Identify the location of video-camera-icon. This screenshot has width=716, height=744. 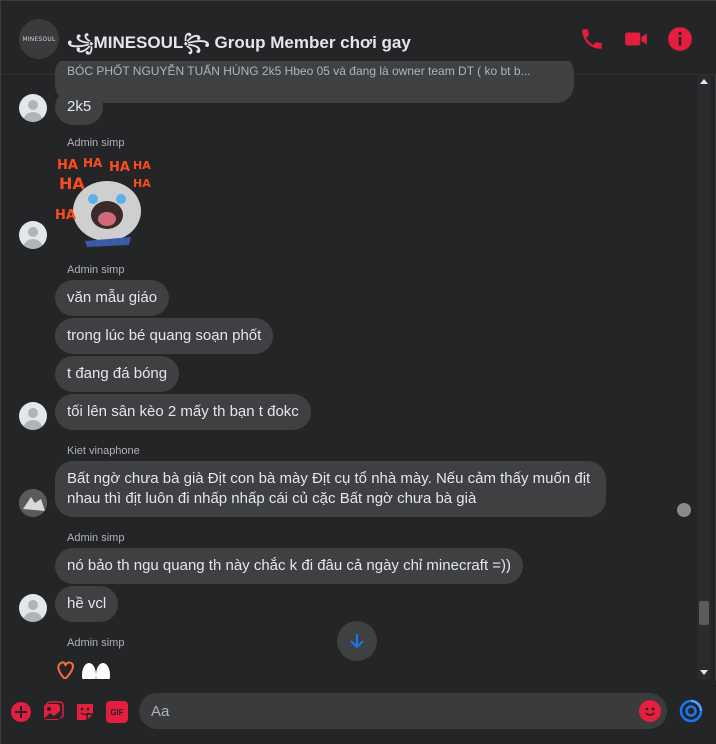
(636, 39).